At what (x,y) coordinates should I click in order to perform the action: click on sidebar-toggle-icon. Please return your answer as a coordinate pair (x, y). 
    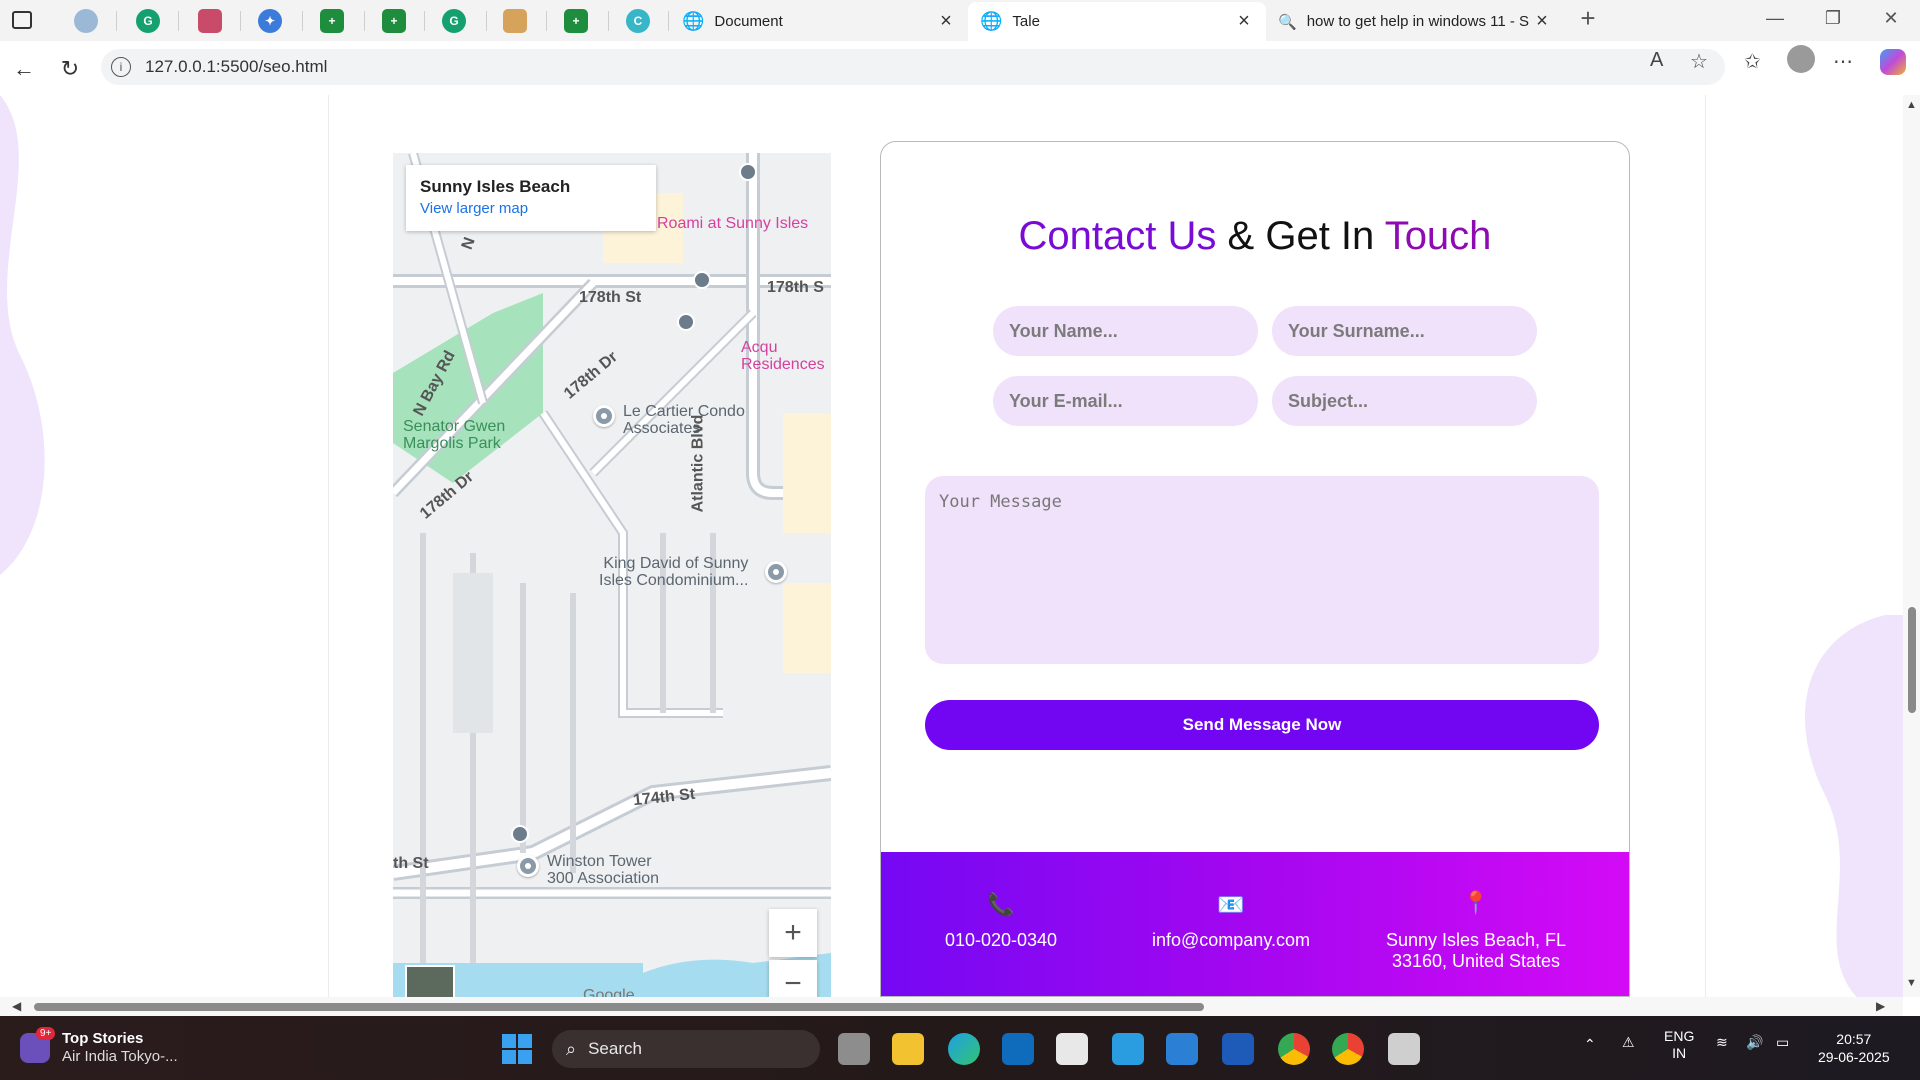
    Looking at the image, I should click on (22, 20).